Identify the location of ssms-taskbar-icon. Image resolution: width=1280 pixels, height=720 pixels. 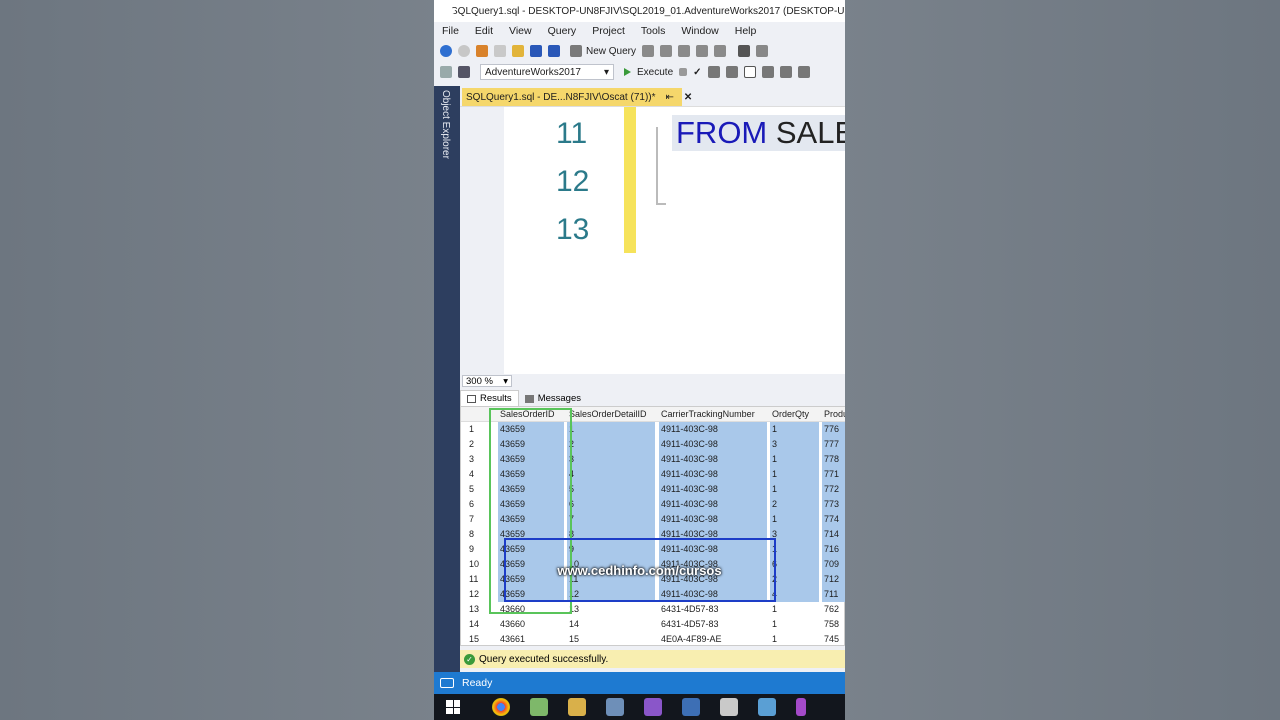
(577, 707).